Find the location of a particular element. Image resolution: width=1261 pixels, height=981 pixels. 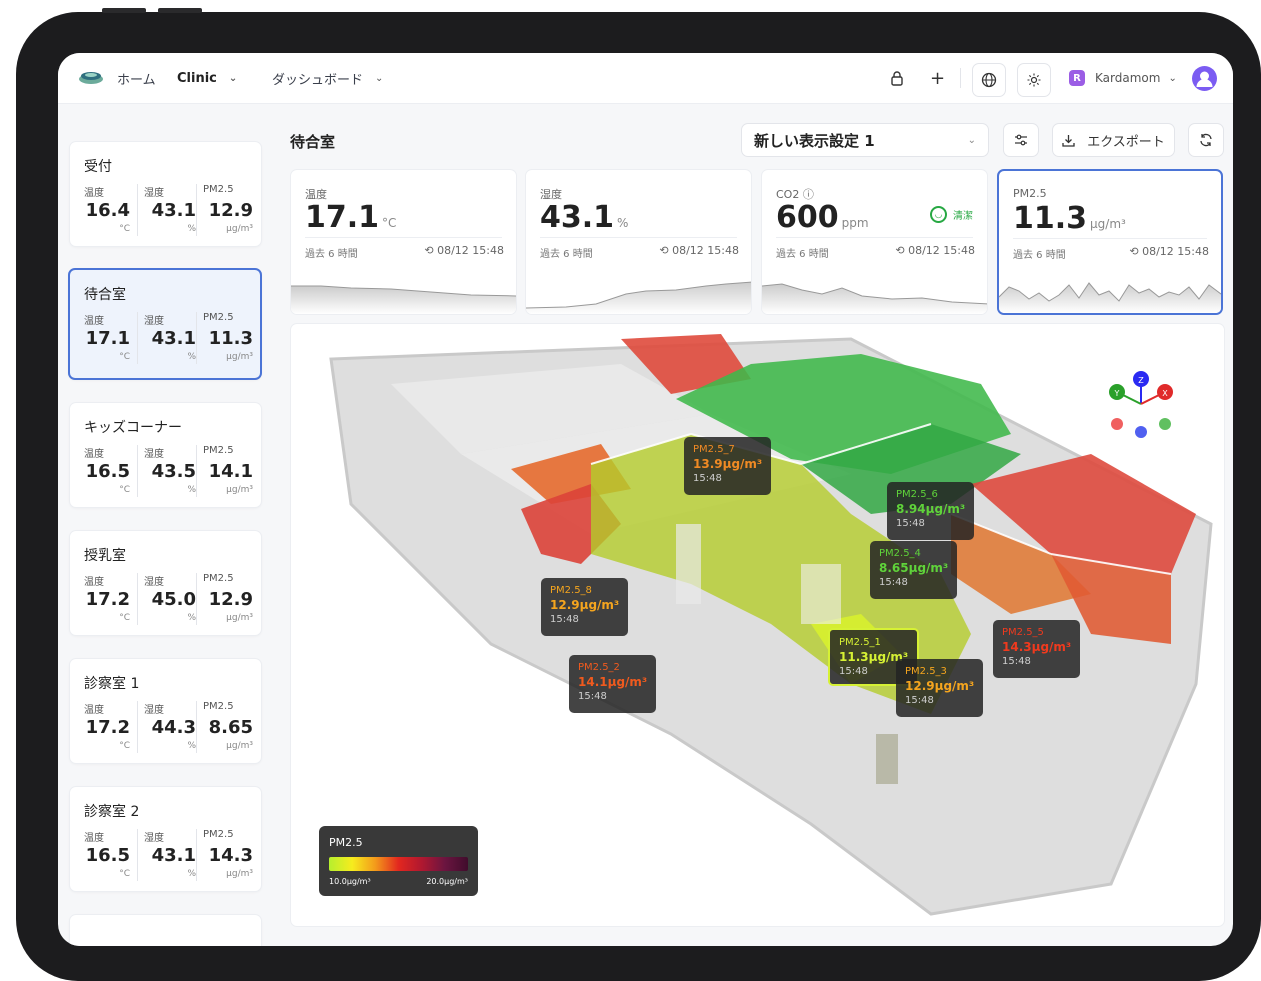

metric-card-pm25-selected: PM2.5 11.3 μg/m³ 過去 6 時間 ⟲ 08/12 15:48 is located at coordinates (1110, 242).